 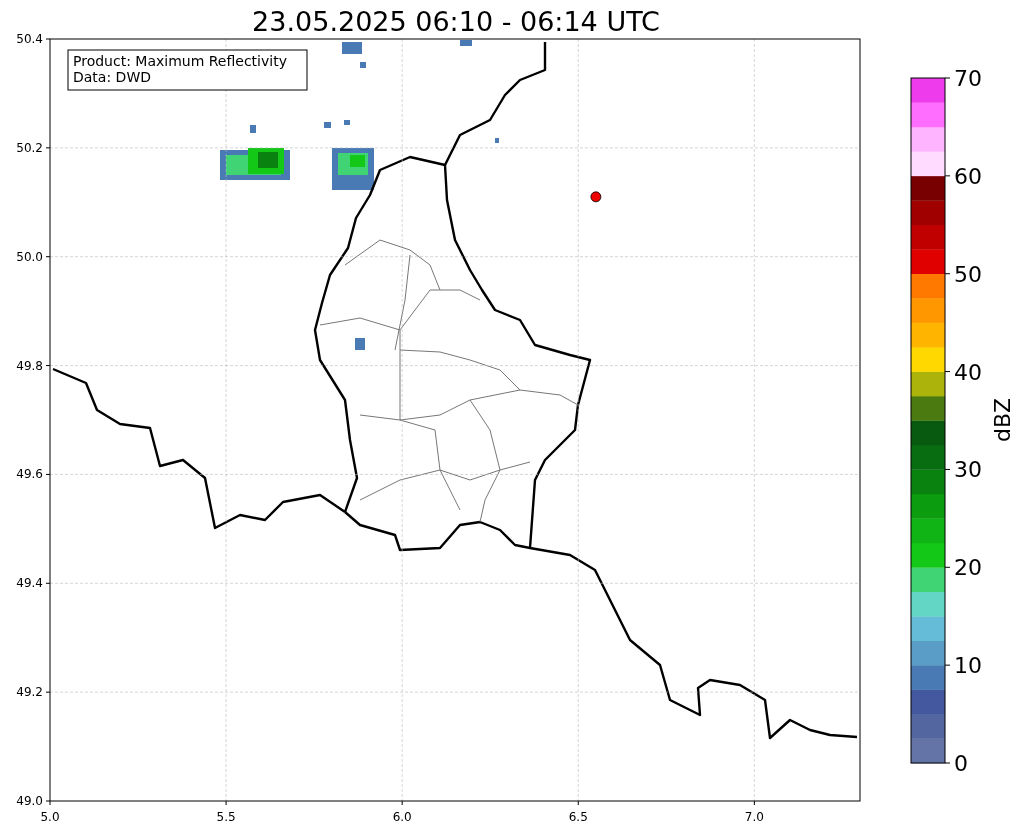 I want to click on y-tick-label: 50.2, so click(x=29, y=147).